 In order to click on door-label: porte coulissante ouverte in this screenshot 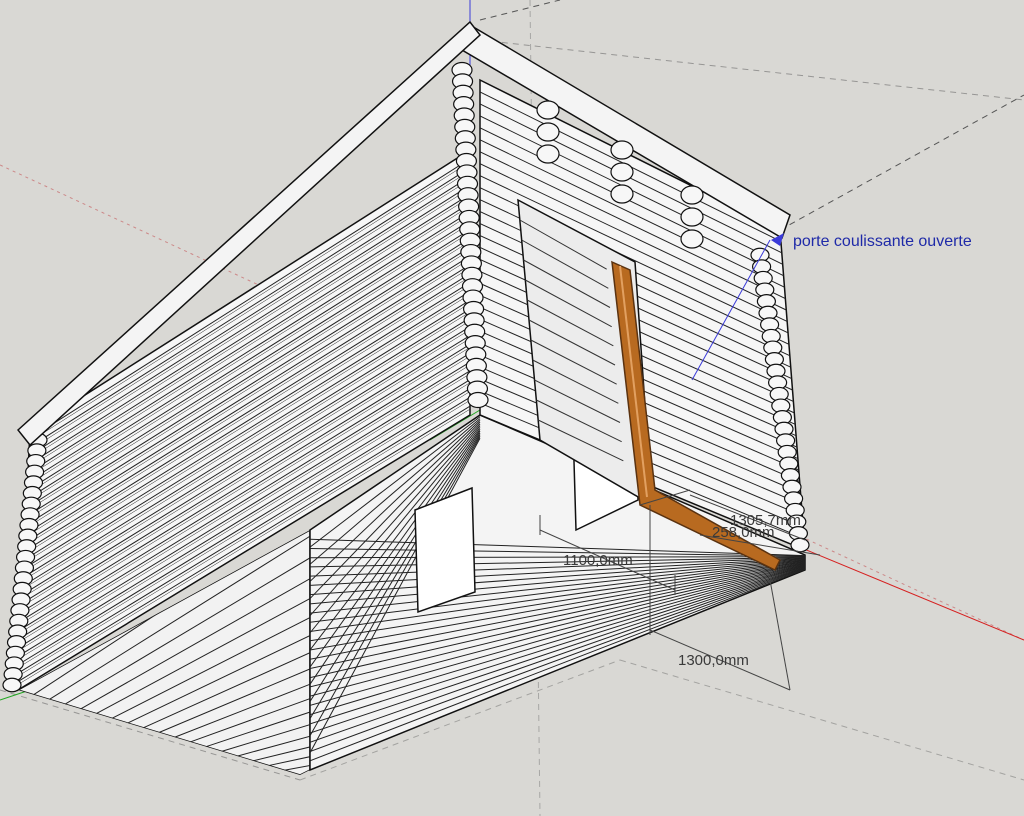, I will do `click(871, 241)`.